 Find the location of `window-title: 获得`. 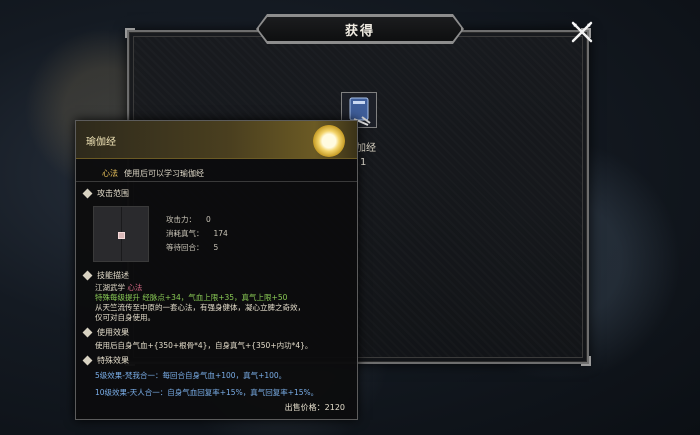

window-title: 获得 is located at coordinates (359, 31).